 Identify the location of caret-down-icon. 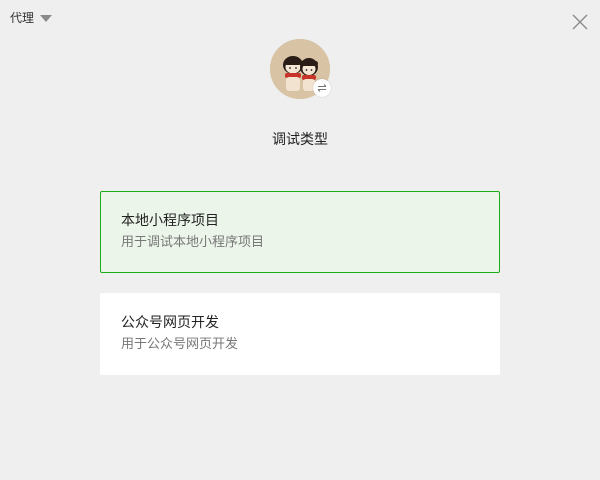
(46, 18).